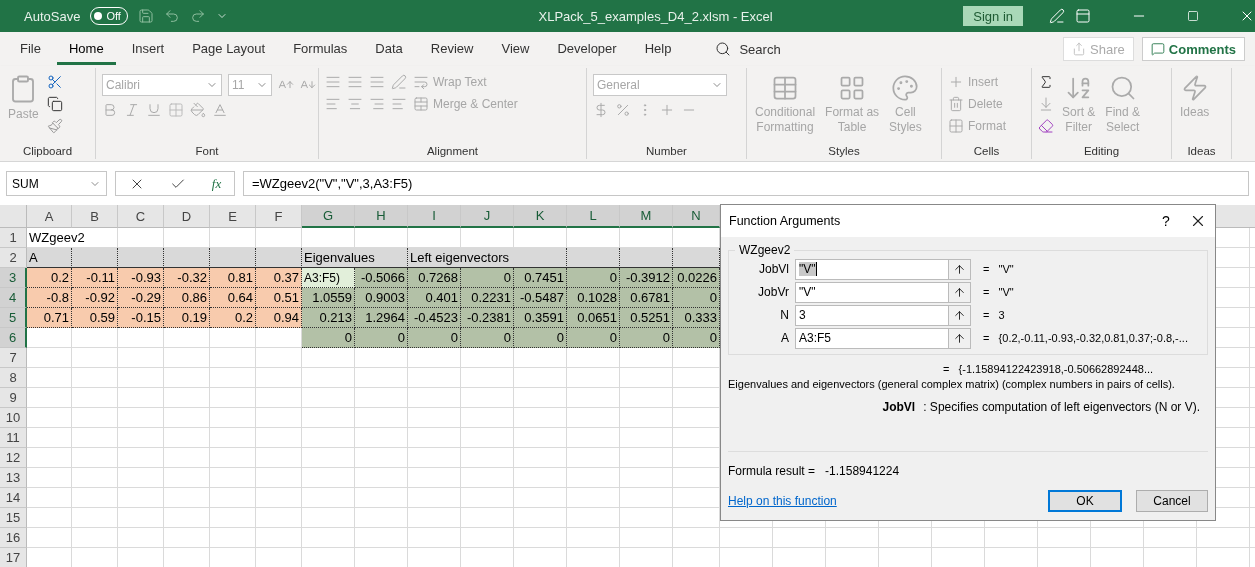  Describe the element at coordinates (13, 238) in the screenshot. I see `row-header: 1` at that location.